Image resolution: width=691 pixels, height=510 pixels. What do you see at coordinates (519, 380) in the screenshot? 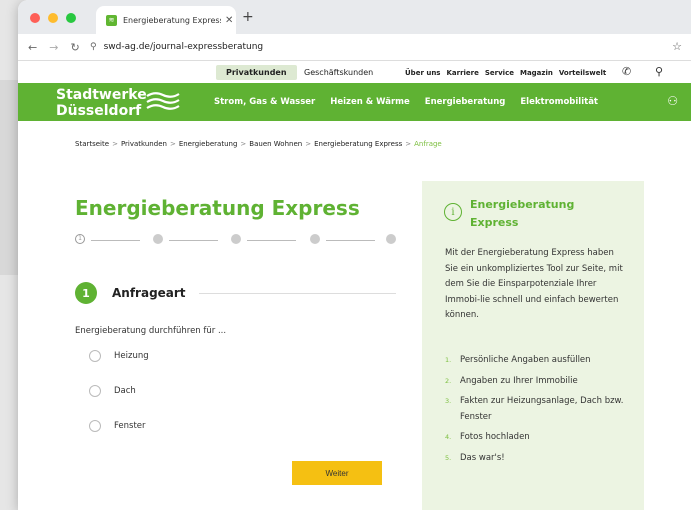
I see `list-text: Angaben zu Ihrer Immobilie` at bounding box center [519, 380].